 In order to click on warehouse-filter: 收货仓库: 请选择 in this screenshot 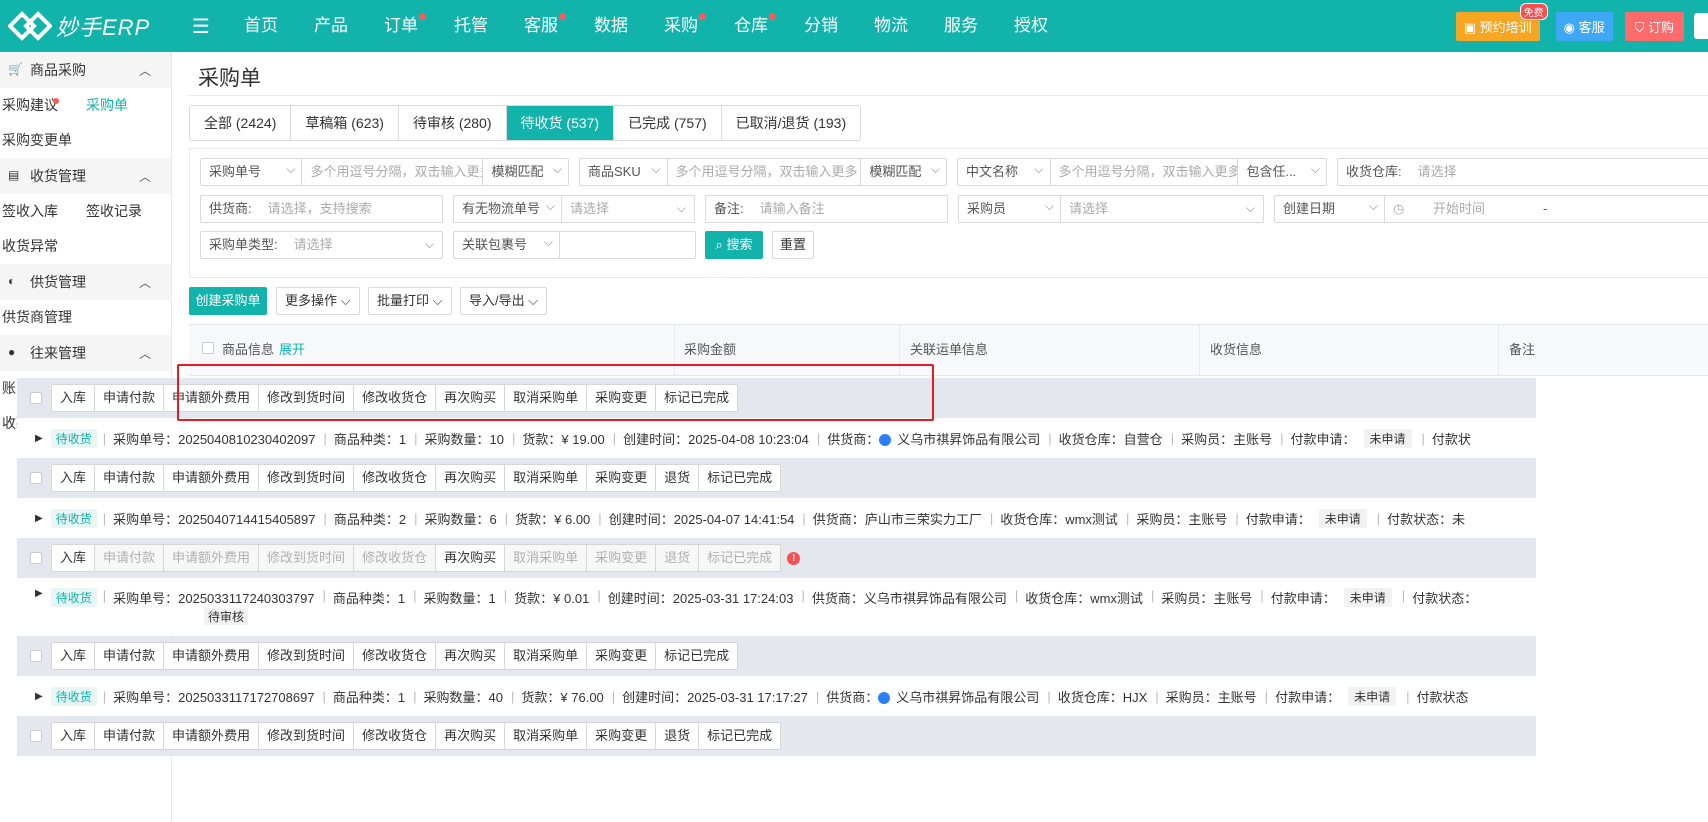, I will do `click(1522, 172)`.